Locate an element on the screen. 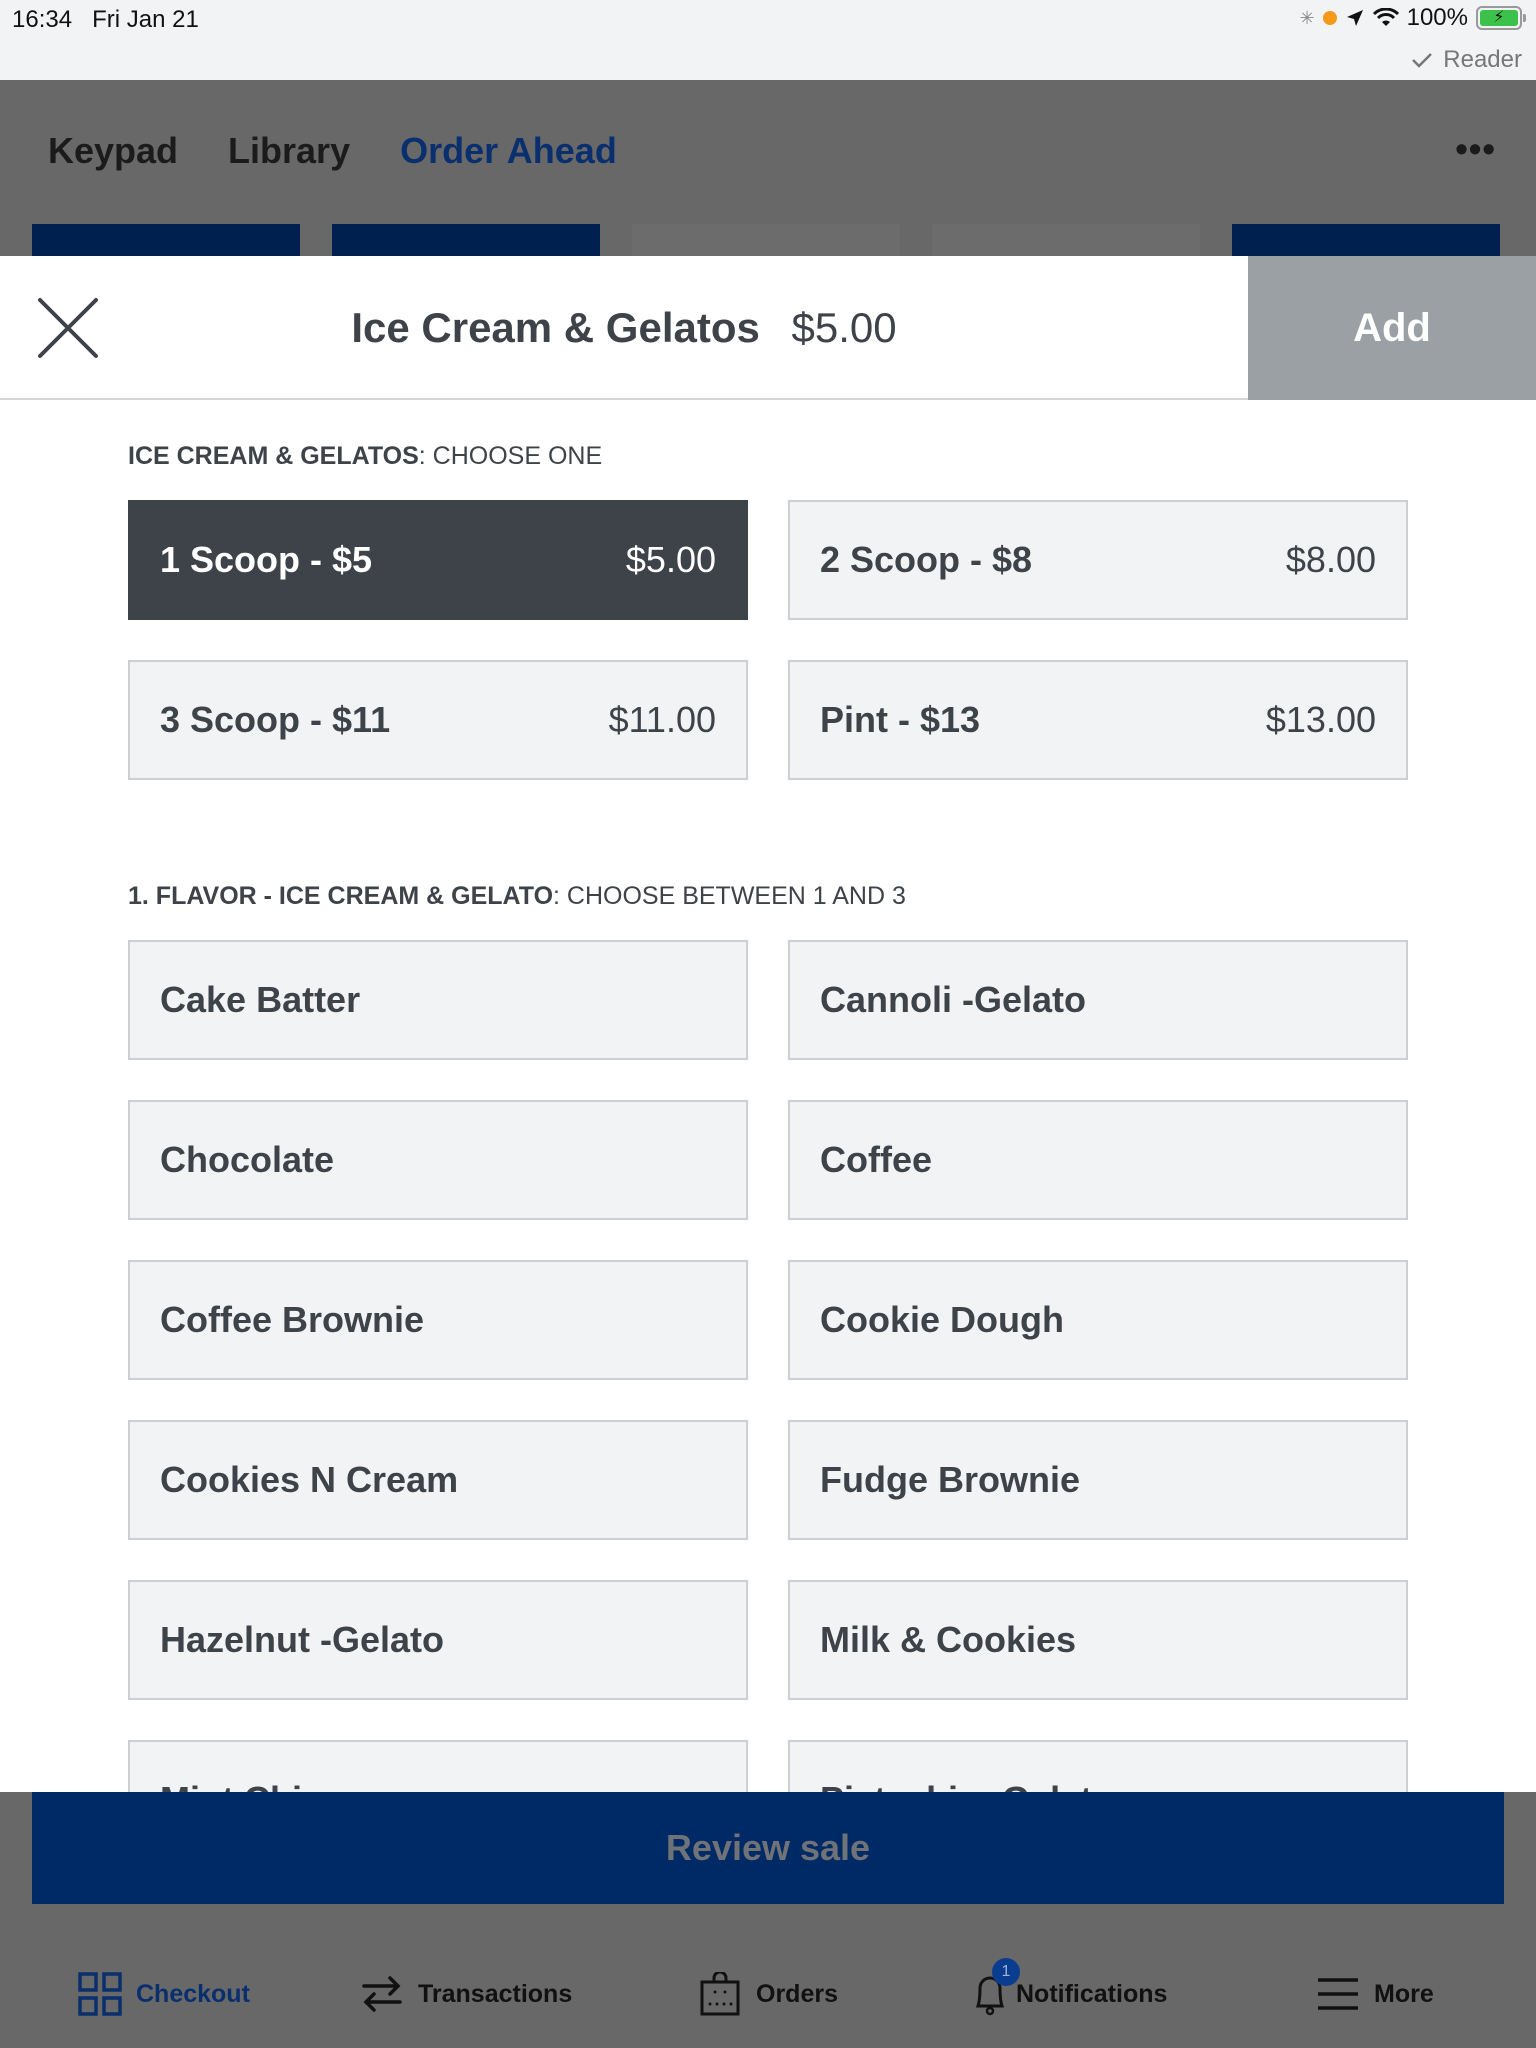  section-heading-rule: : CHOOSE BETWEEN 1 AND 3 is located at coordinates (729, 896).